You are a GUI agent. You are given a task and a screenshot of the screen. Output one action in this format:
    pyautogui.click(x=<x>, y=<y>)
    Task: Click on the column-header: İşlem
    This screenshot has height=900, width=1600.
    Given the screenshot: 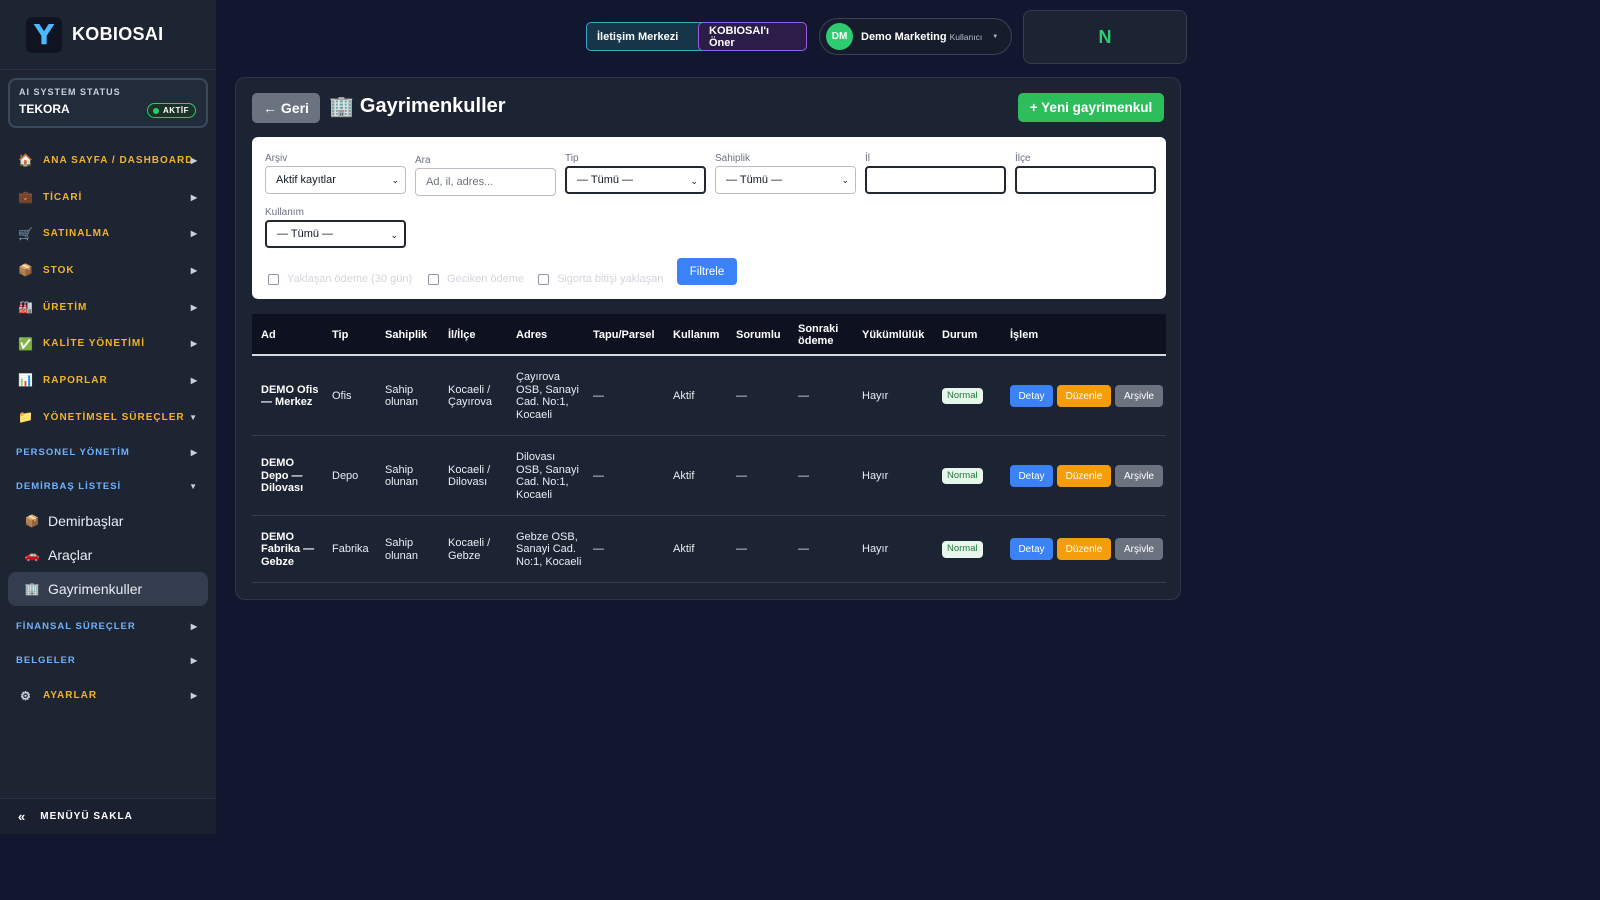 What is the action you would take?
    pyautogui.click(x=1024, y=335)
    